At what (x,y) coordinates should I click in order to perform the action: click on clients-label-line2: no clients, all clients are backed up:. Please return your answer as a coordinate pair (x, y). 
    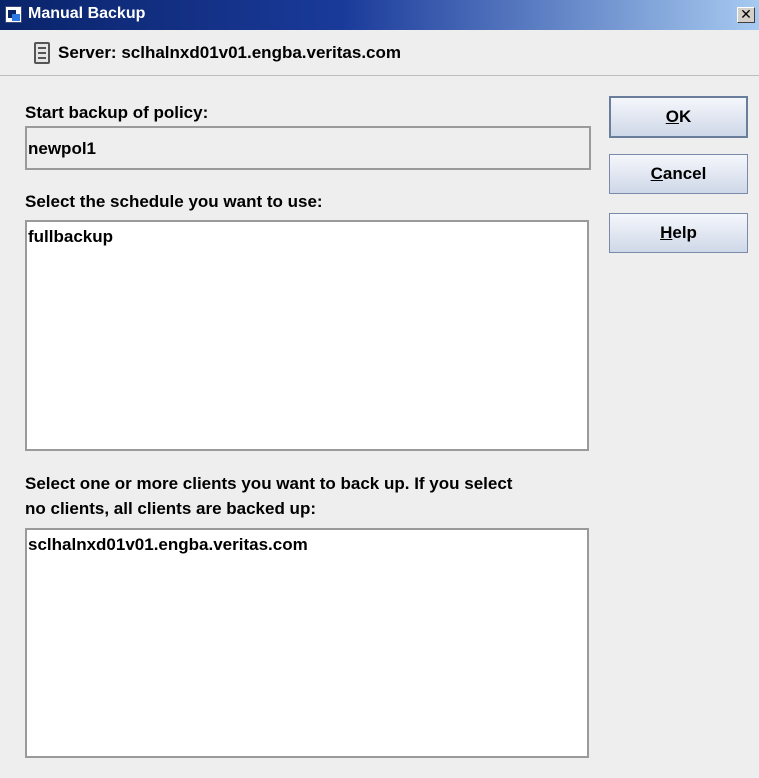
    Looking at the image, I should click on (170, 508).